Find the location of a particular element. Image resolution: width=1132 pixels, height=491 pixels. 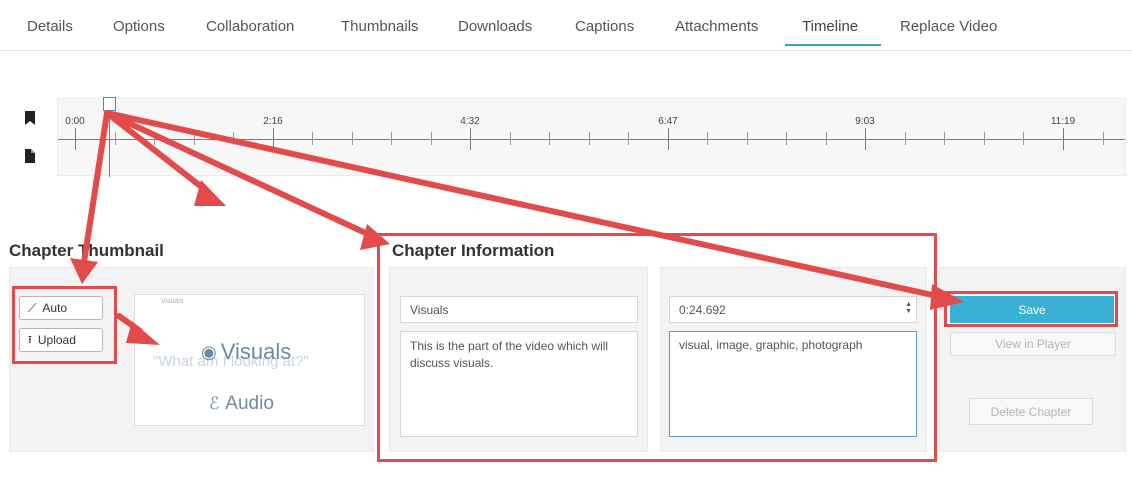

timeline-tick-label: 6:47 is located at coordinates (668, 121).